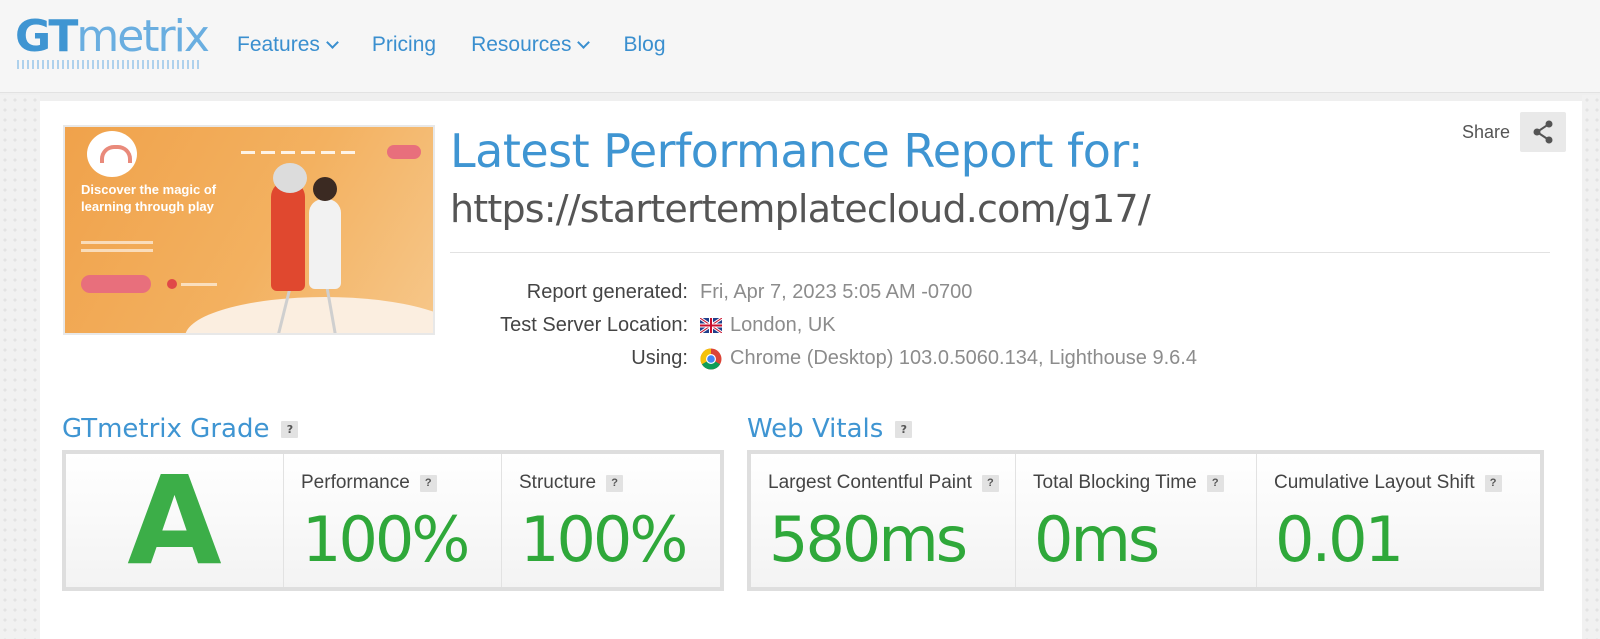 The image size is (1600, 639). What do you see at coordinates (711, 359) in the screenshot?
I see `chrome-icon` at bounding box center [711, 359].